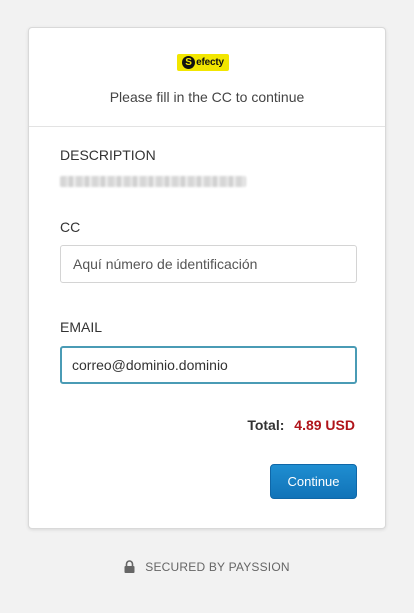 This screenshot has height=613, width=414. I want to click on description-value-redacted, so click(153, 181).